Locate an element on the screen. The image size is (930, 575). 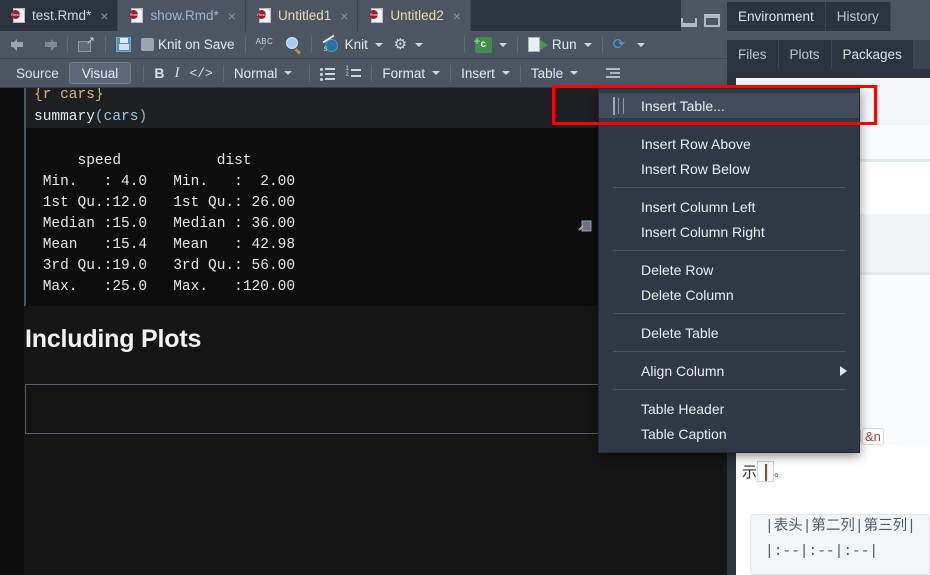
menu-item-align-column: Align Column is located at coordinates (729, 370).